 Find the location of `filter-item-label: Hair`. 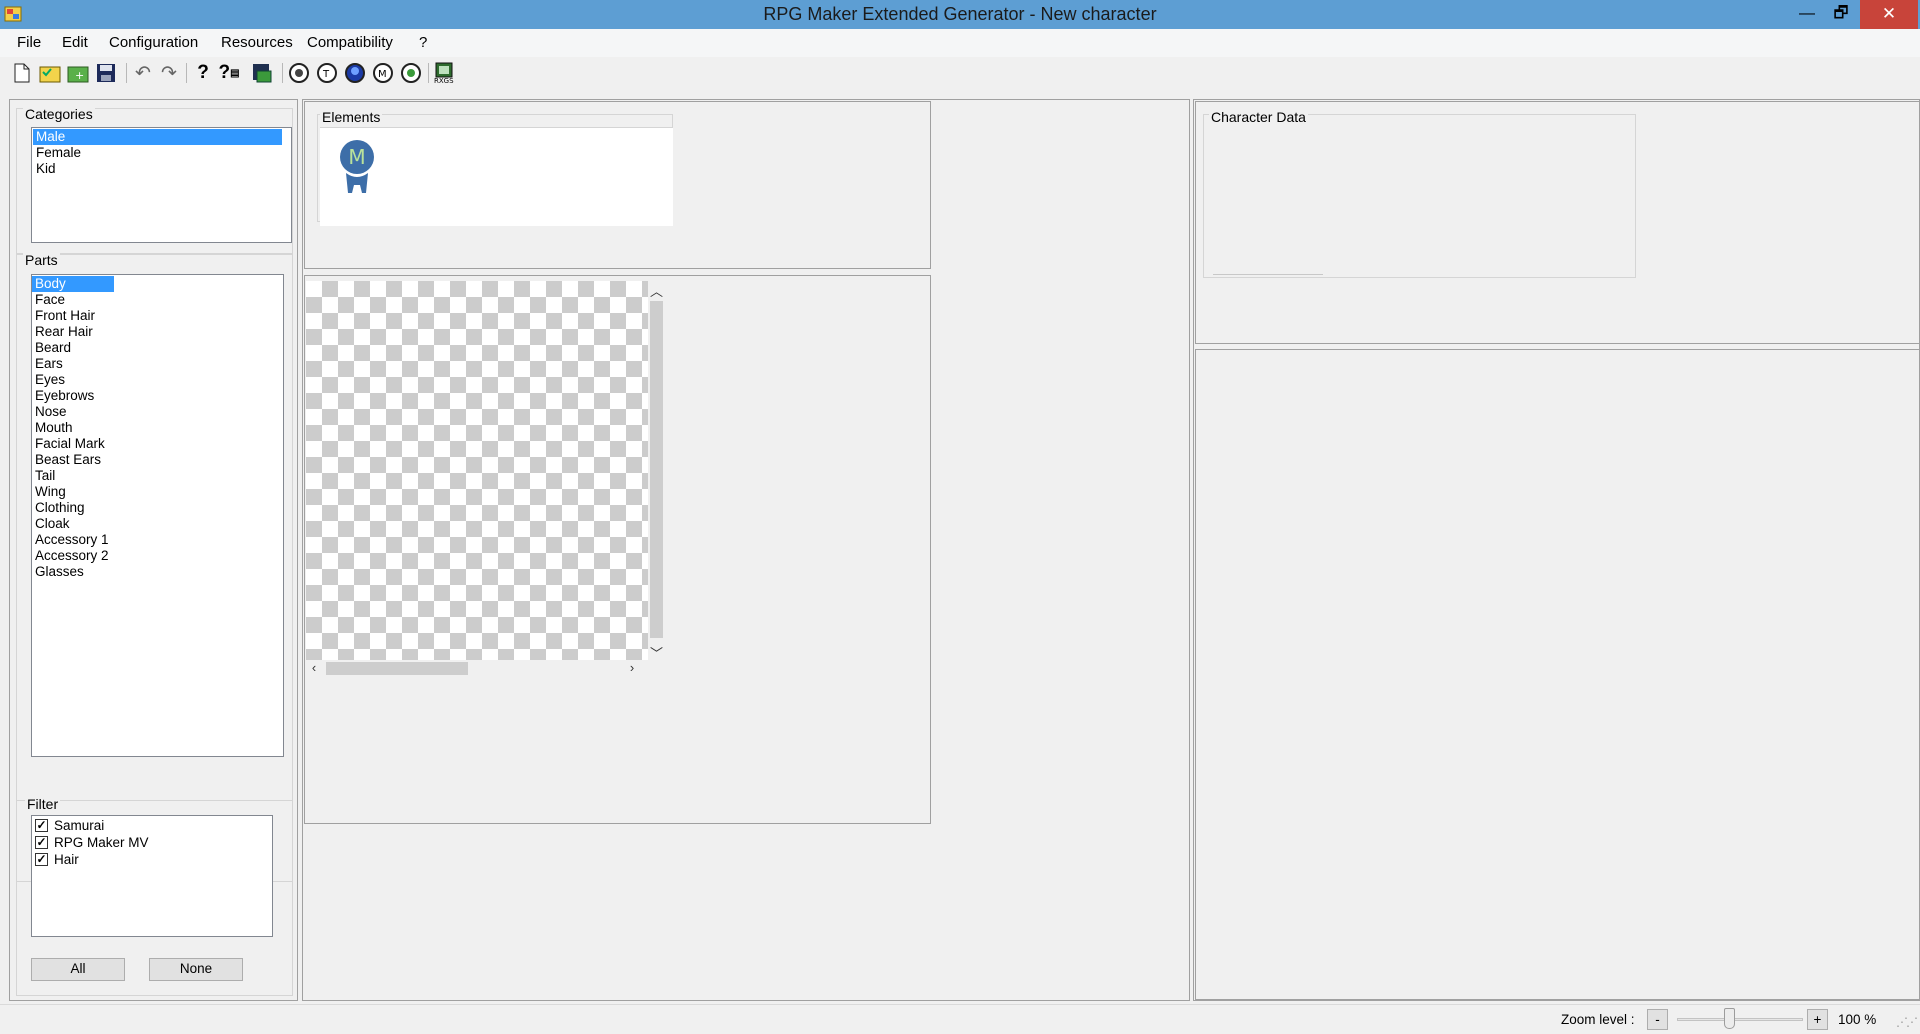

filter-item-label: Hair is located at coordinates (66, 859).